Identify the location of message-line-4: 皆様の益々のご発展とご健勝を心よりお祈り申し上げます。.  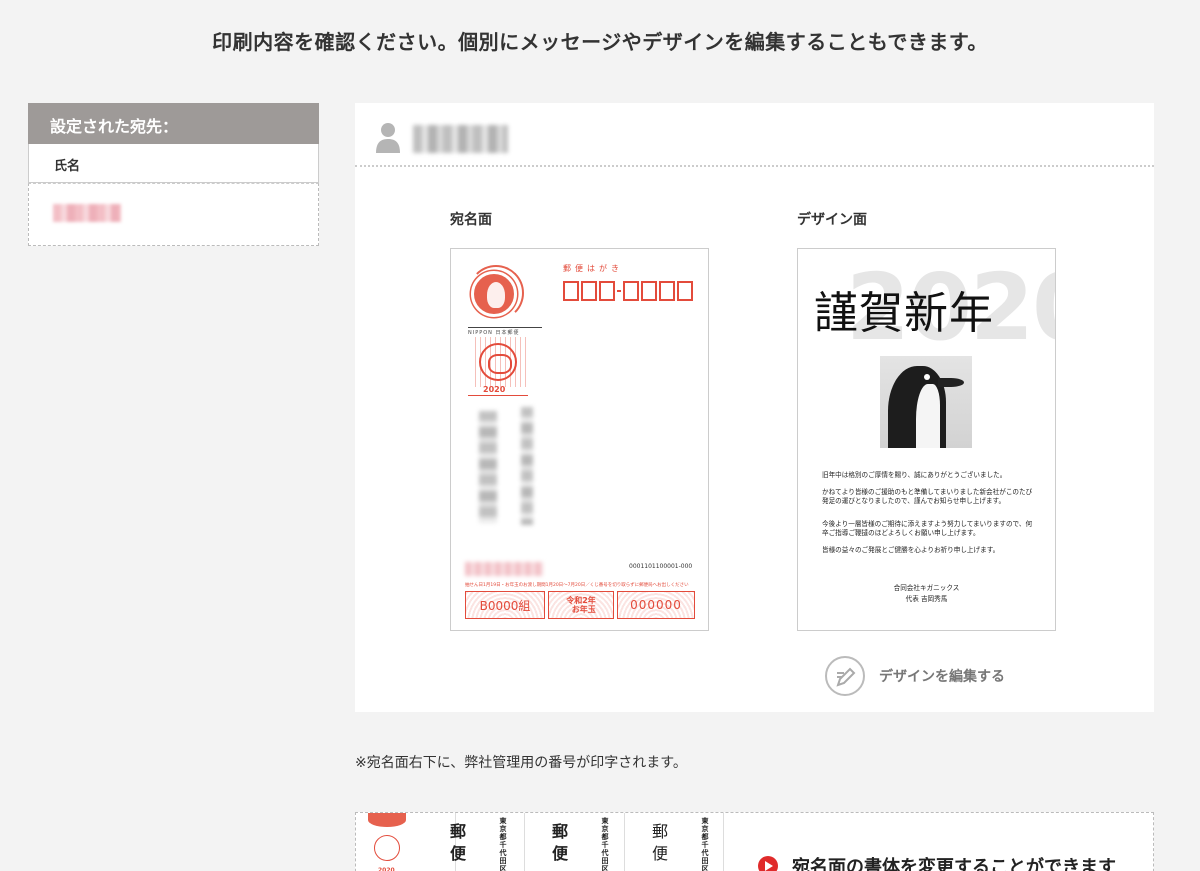
(911, 550).